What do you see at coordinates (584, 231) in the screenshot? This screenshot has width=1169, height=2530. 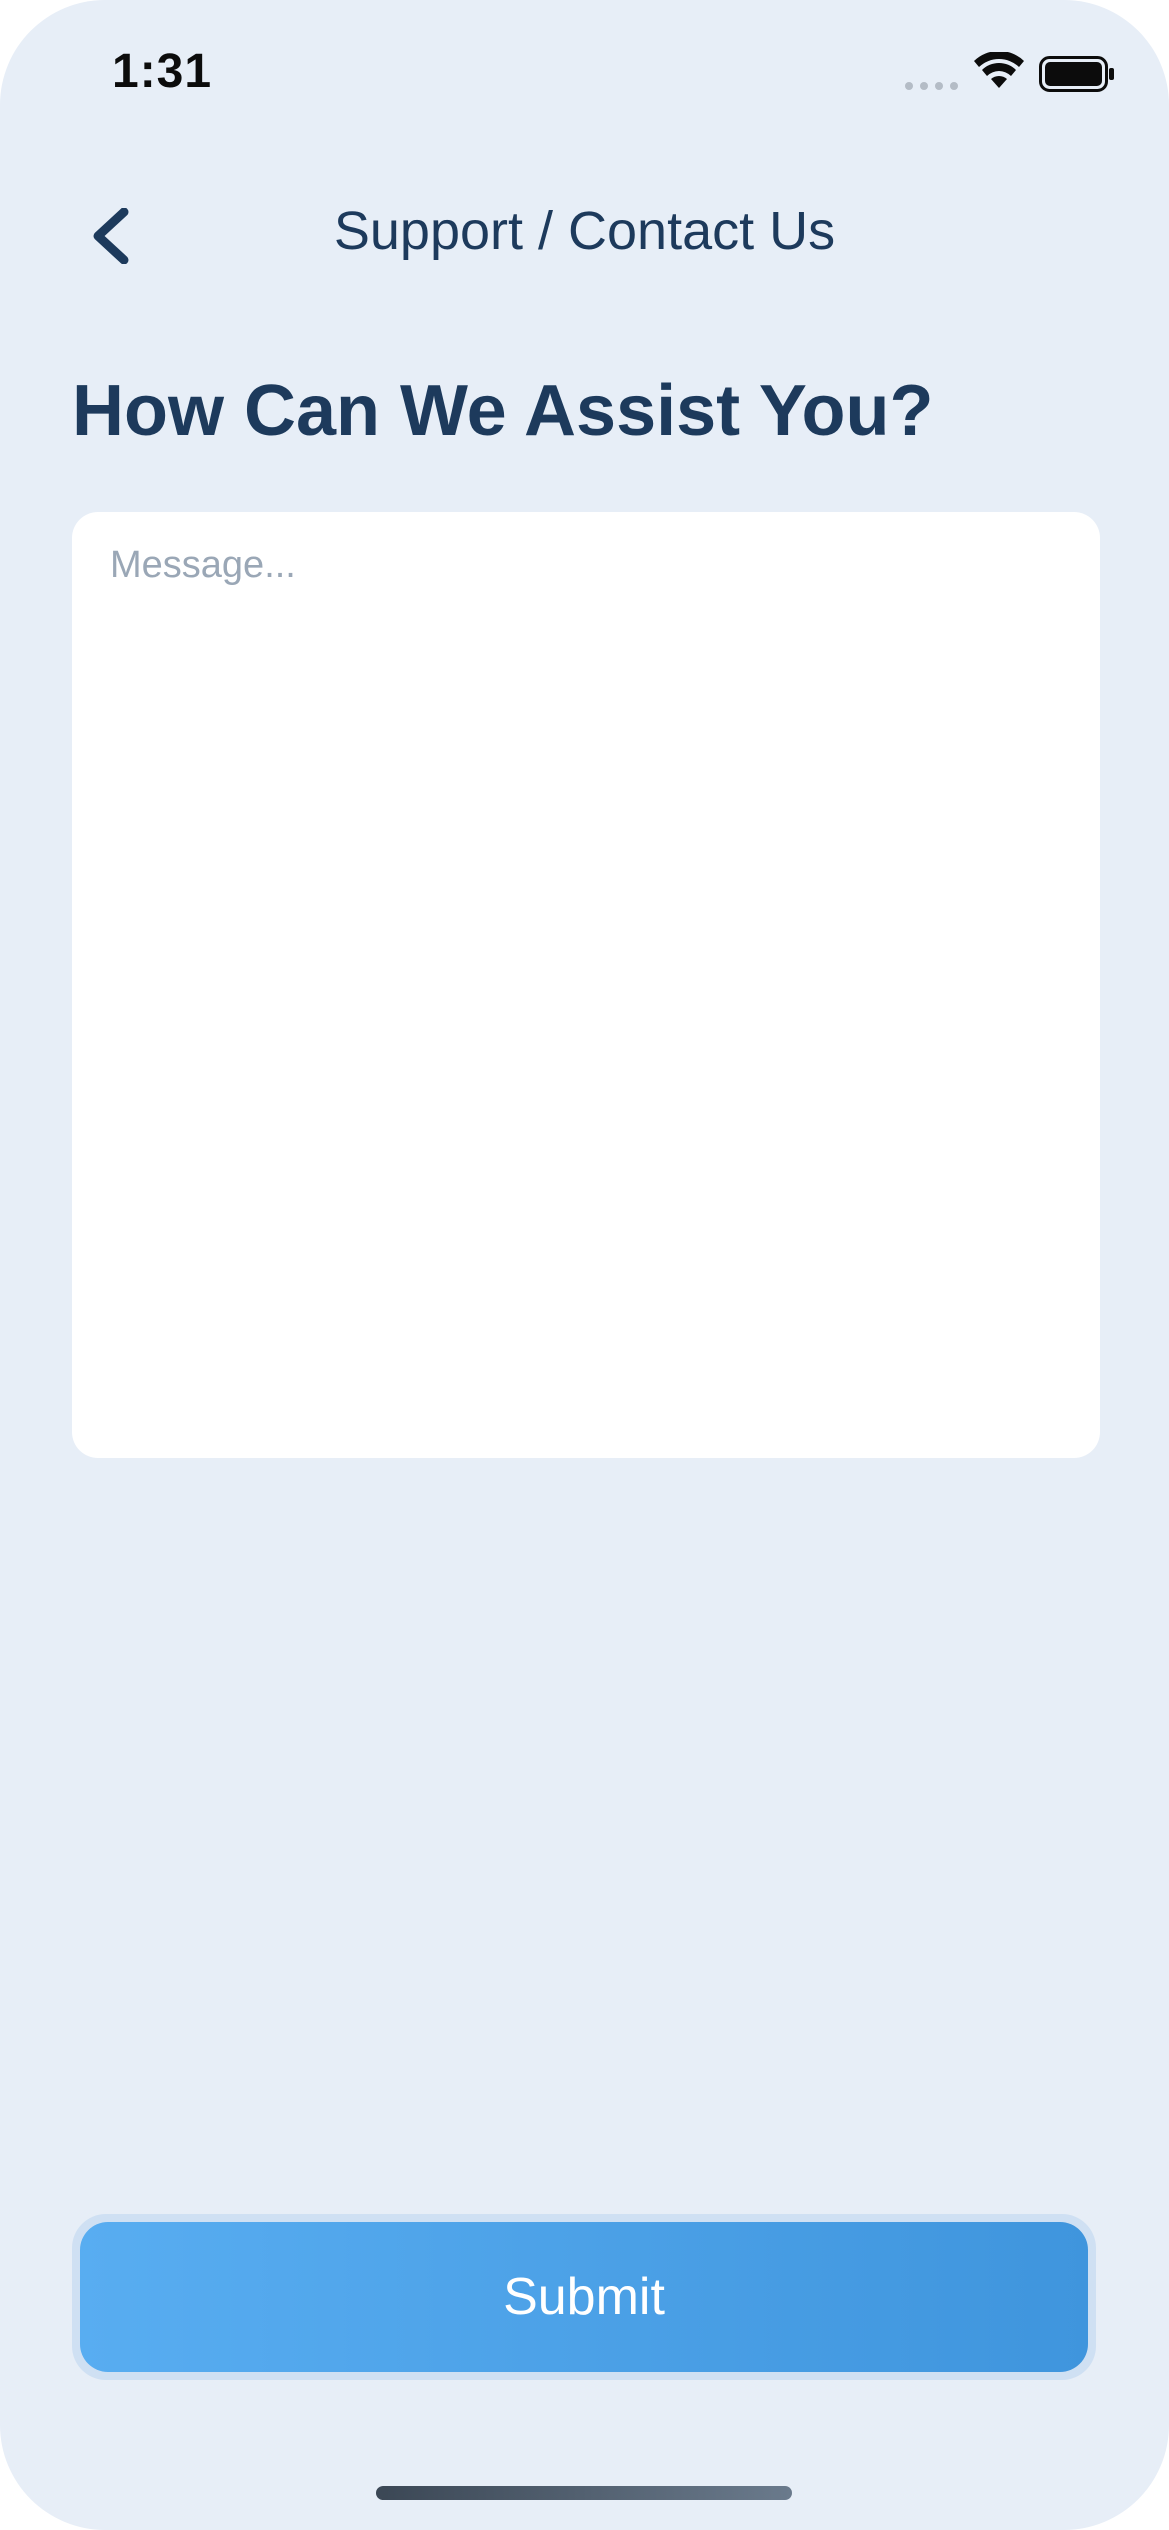 I see `nav-title: Support / Contact Us` at bounding box center [584, 231].